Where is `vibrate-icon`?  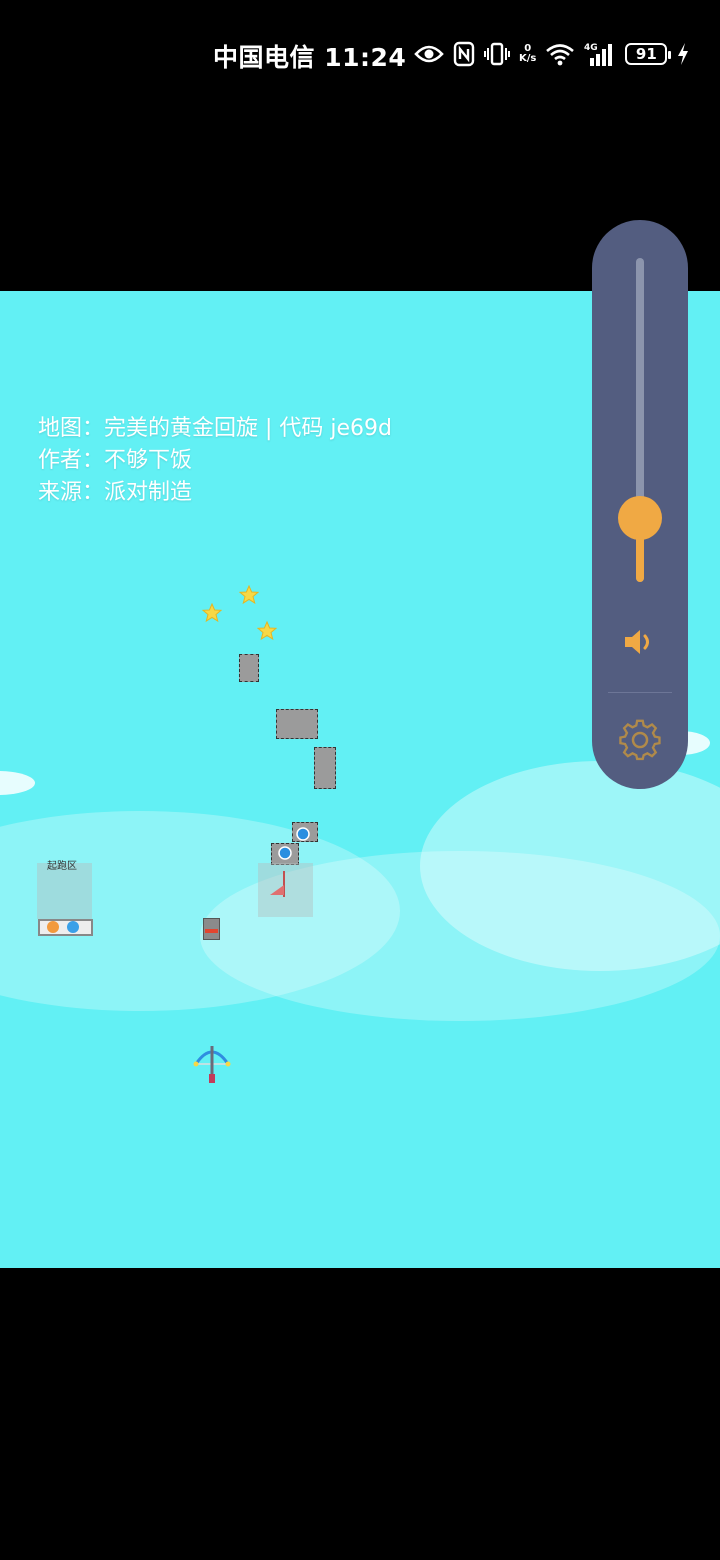 vibrate-icon is located at coordinates (497, 54).